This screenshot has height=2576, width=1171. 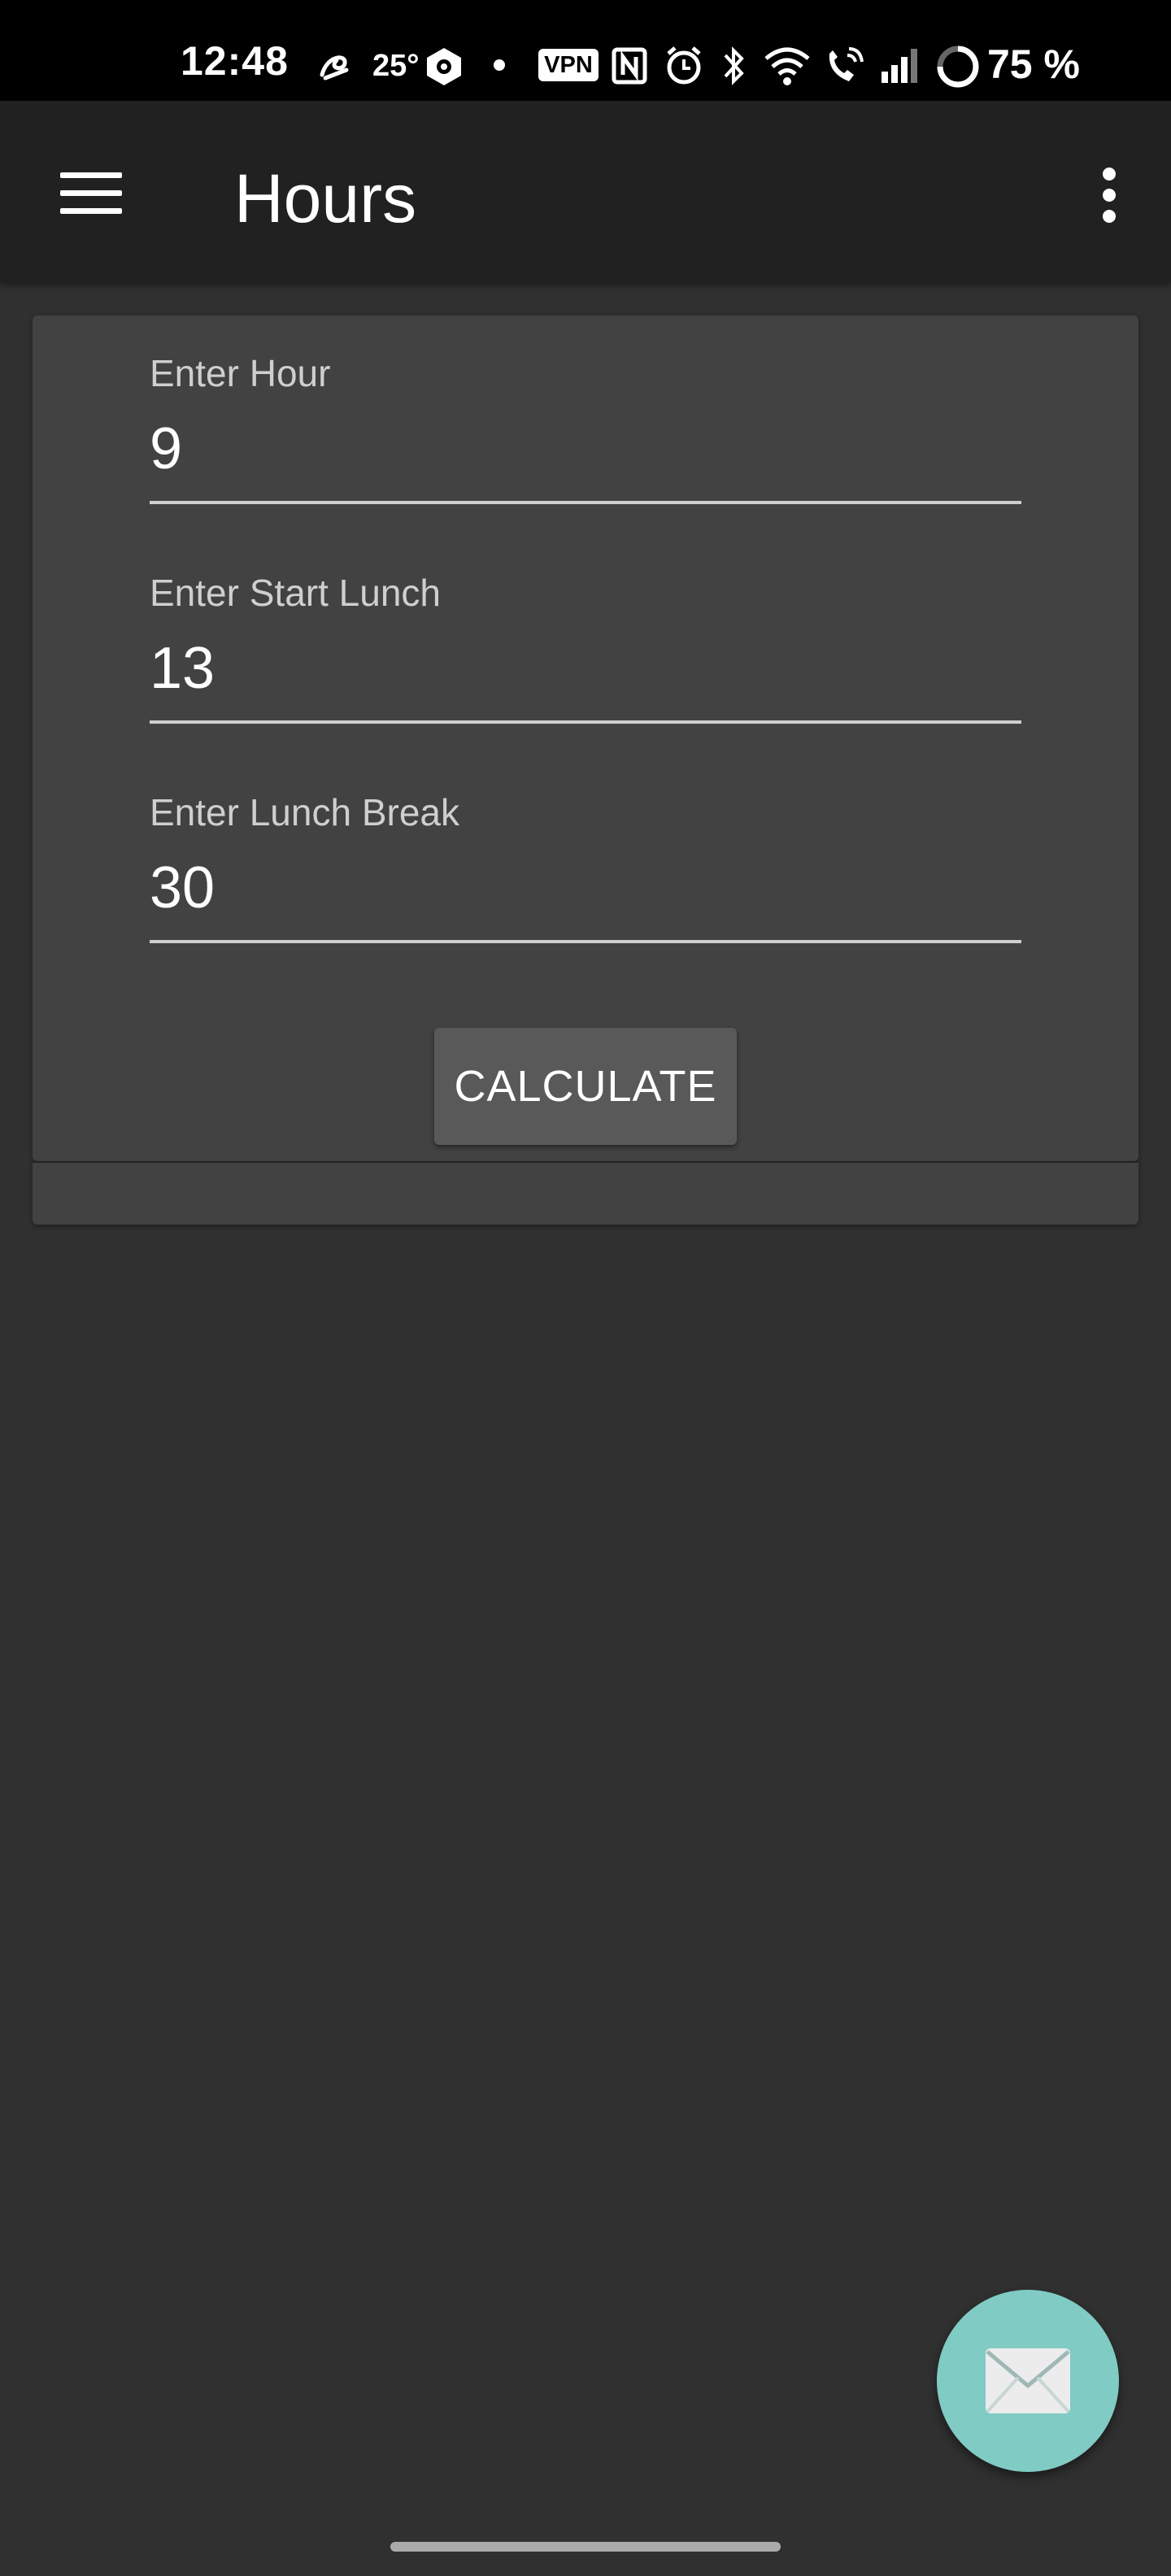 What do you see at coordinates (91, 193) in the screenshot?
I see `hamburger-menu-icon` at bounding box center [91, 193].